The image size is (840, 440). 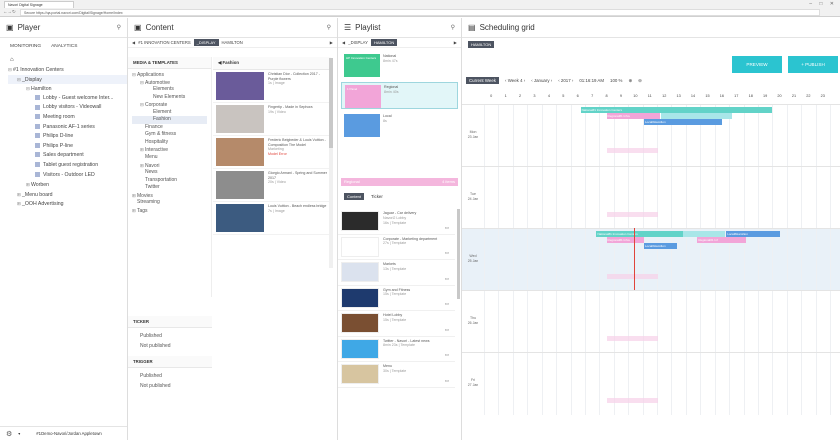 I want to click on folder-item: Element, so click(x=169, y=113).